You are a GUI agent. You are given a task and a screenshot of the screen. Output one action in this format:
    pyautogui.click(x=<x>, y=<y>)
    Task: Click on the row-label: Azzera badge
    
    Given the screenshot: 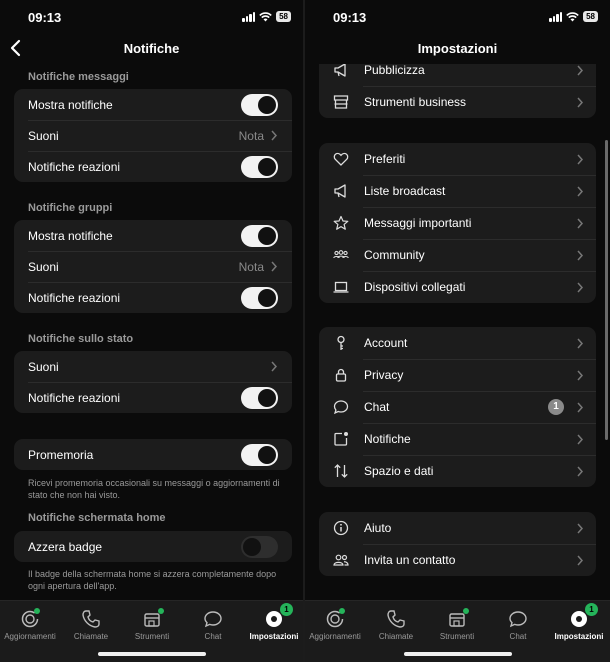 What is the action you would take?
    pyautogui.click(x=65, y=546)
    